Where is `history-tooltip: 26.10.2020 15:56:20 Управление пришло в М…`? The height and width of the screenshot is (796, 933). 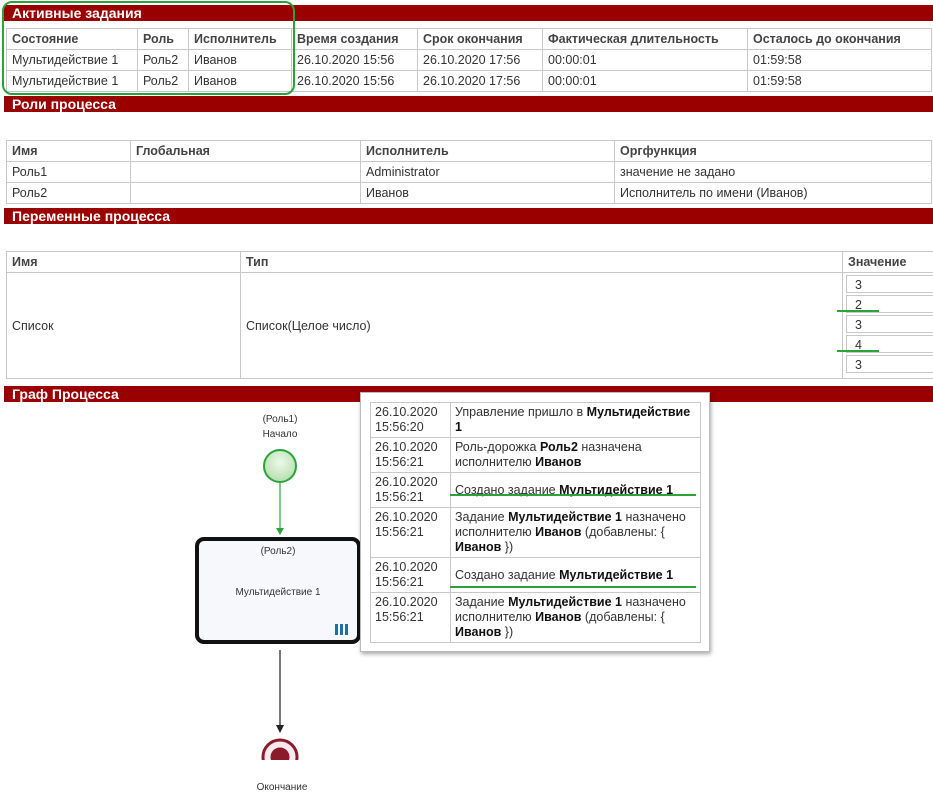
history-tooltip: 26.10.2020 15:56:20 Управление пришло в М… is located at coordinates (535, 522).